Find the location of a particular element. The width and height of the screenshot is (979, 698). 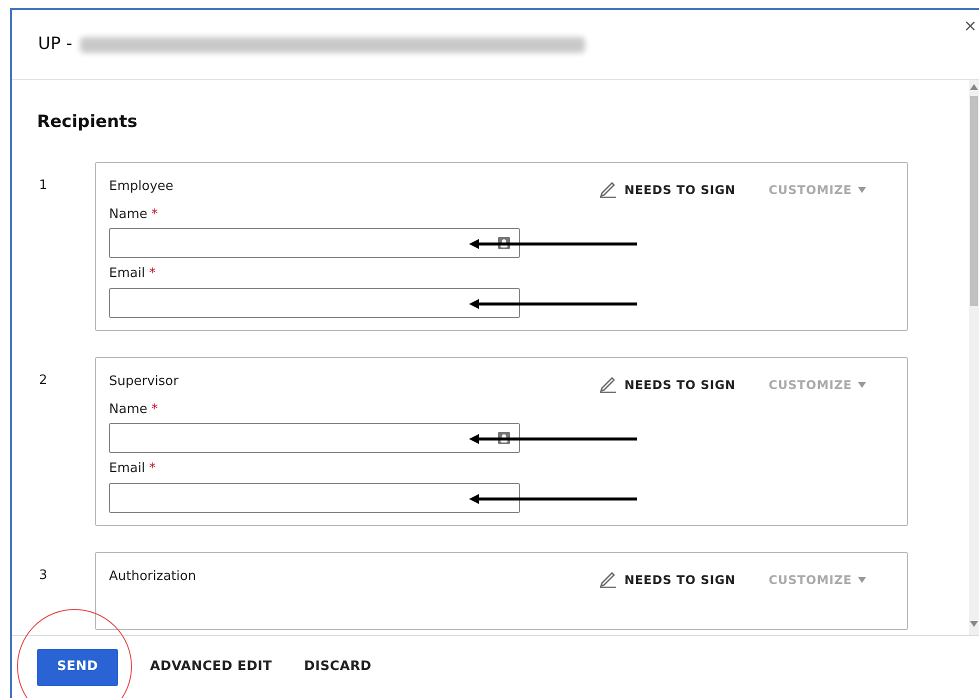

recipient-role: Authorization is located at coordinates (153, 577).